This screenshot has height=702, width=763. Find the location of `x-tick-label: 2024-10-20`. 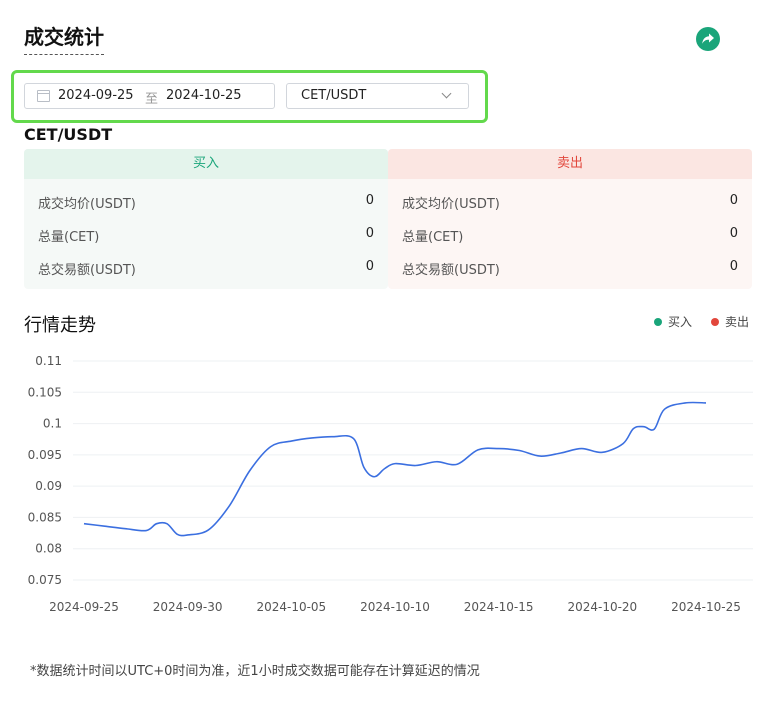

x-tick-label: 2024-10-20 is located at coordinates (602, 607).